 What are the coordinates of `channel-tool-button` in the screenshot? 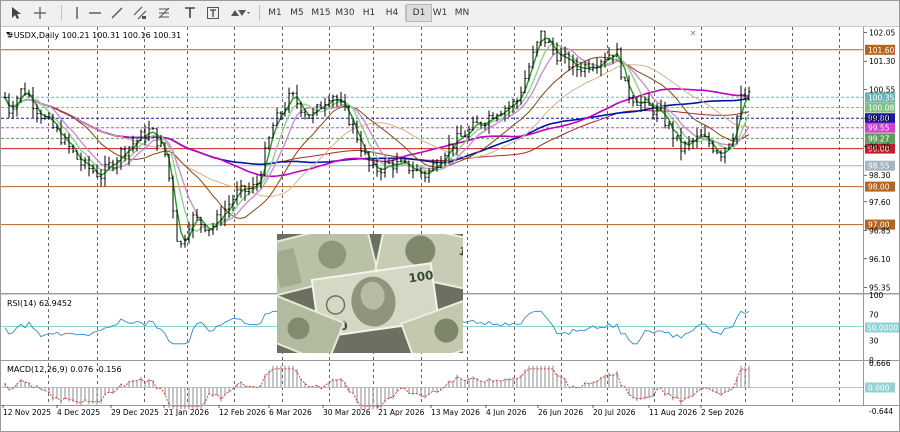 It's located at (140, 13).